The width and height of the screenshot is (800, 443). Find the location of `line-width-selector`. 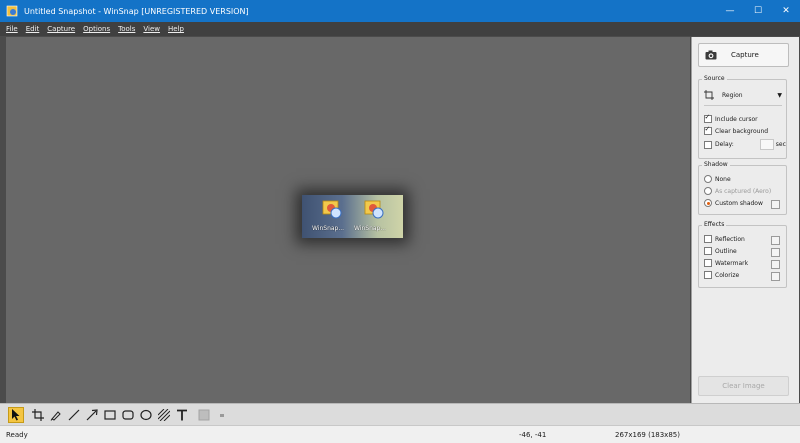

line-width-selector is located at coordinates (222, 415).